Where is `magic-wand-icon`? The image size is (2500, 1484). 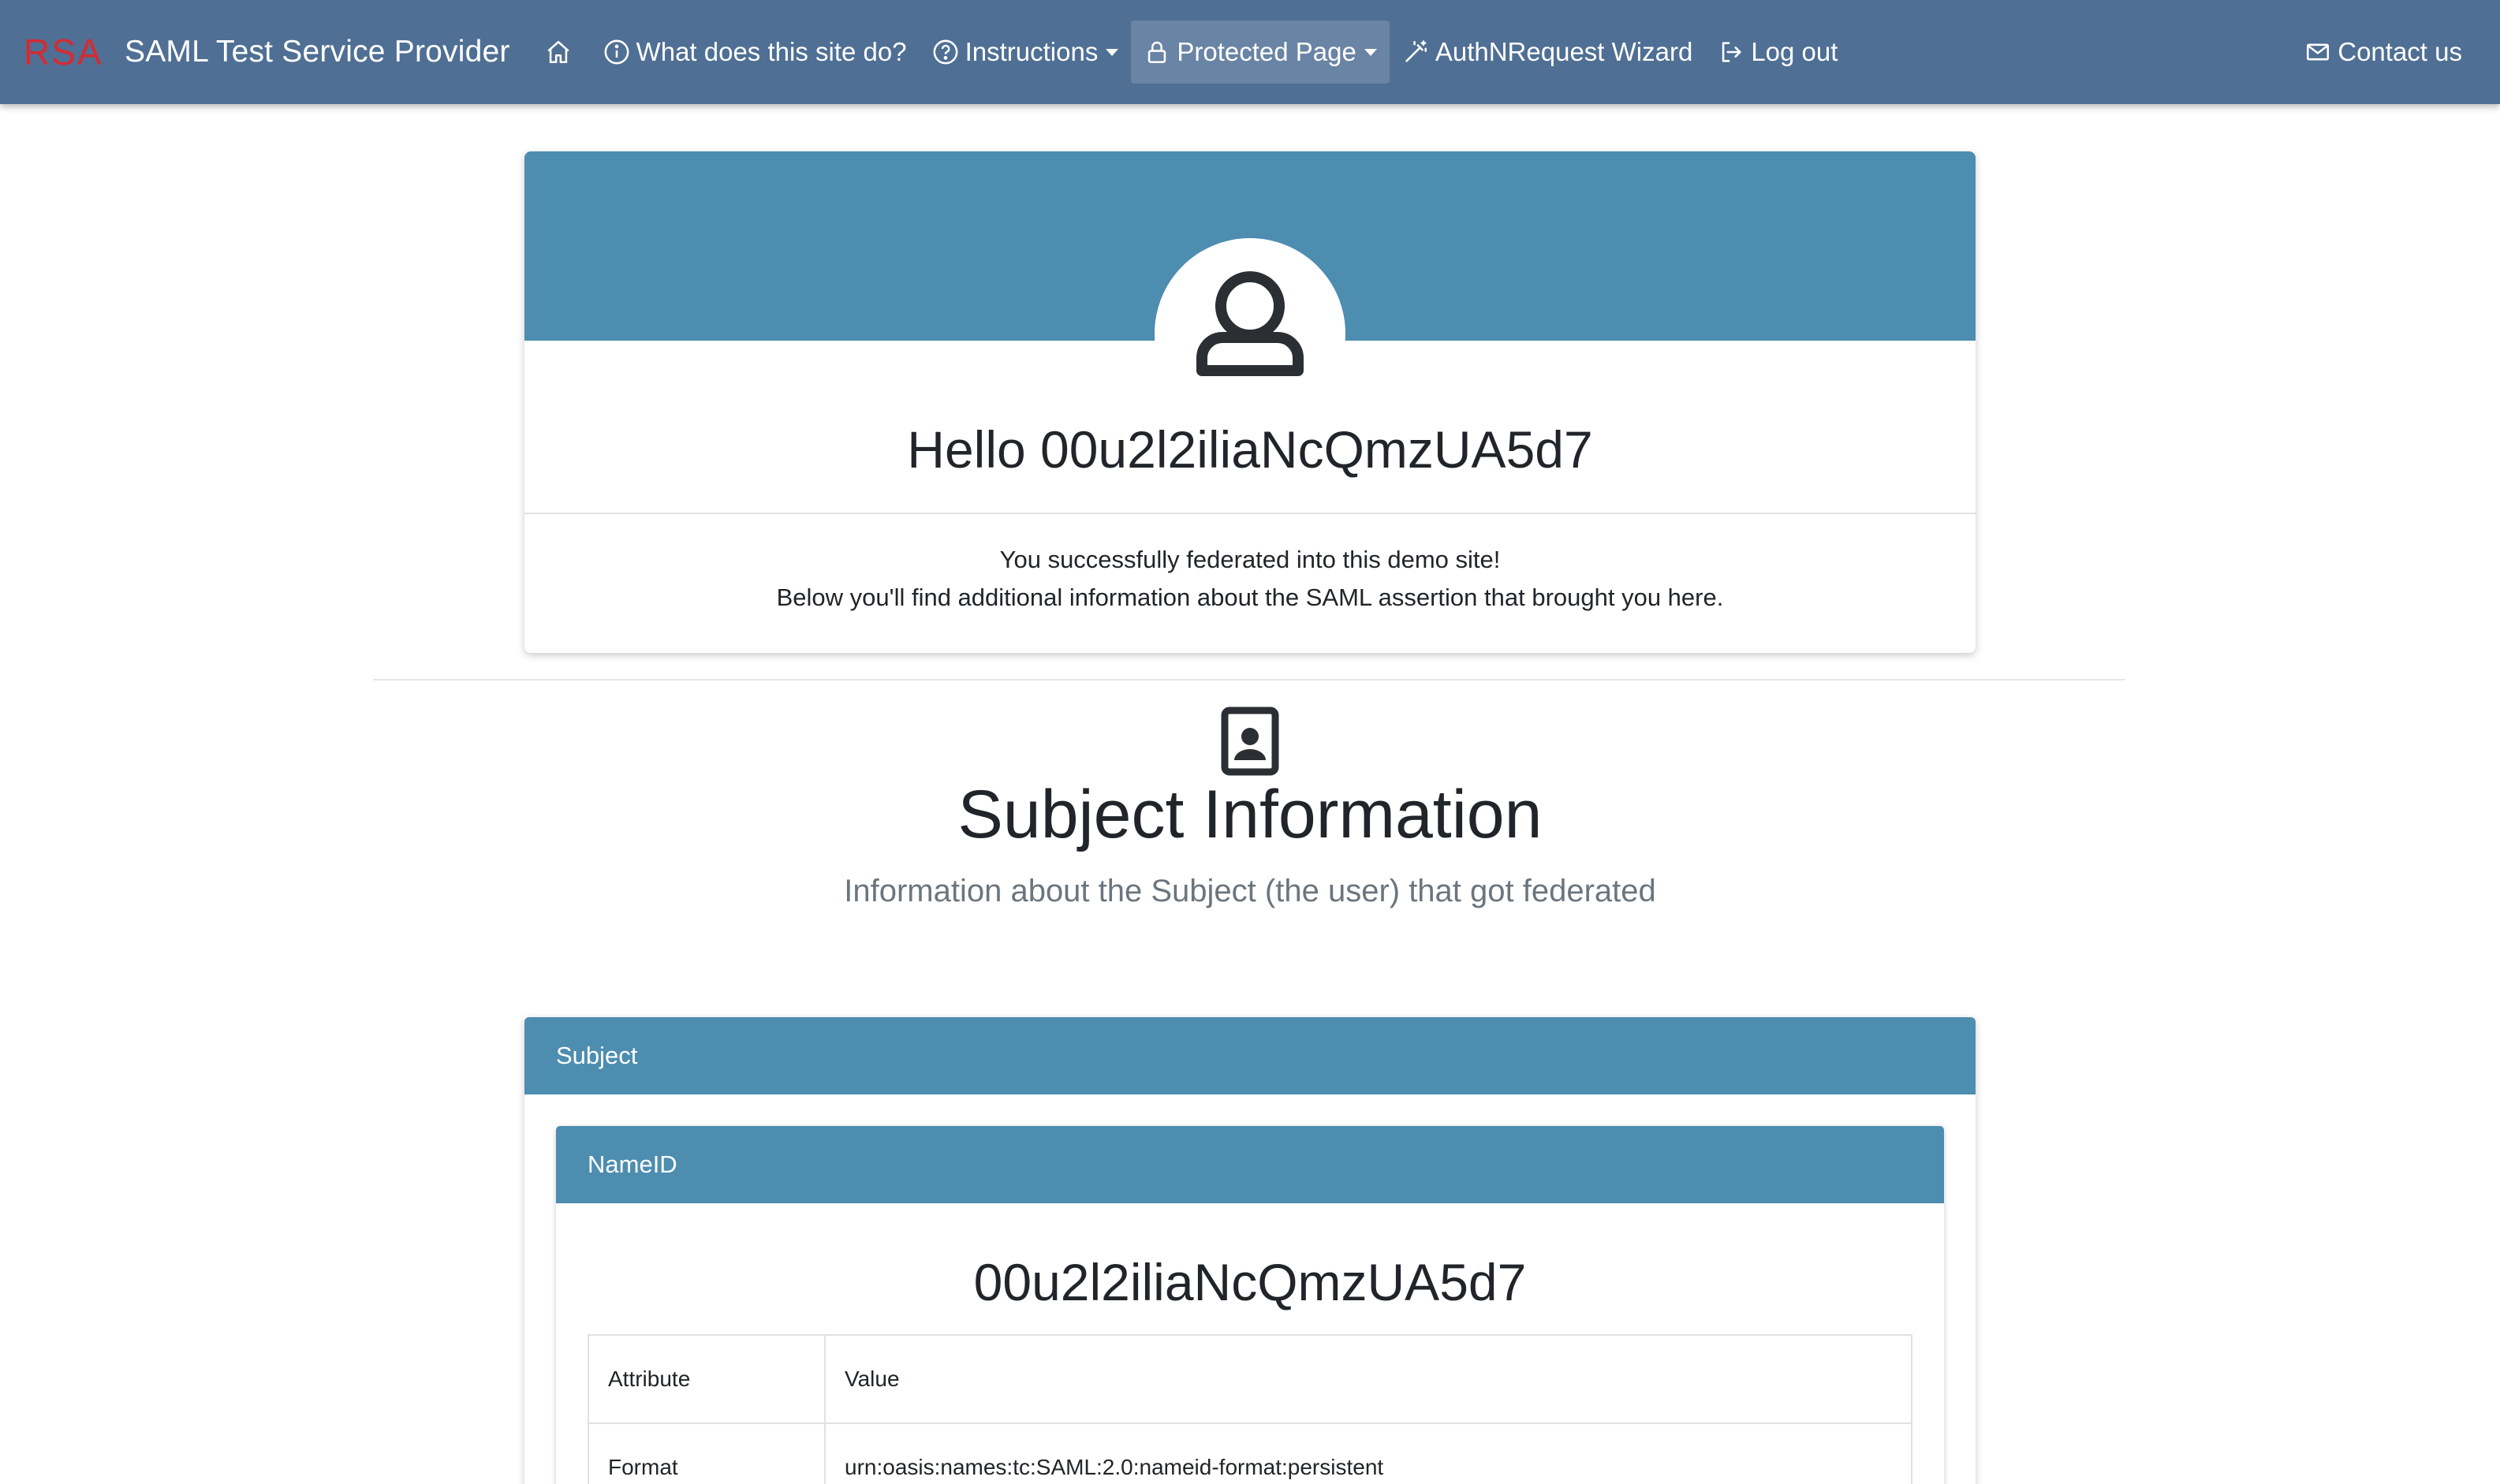
magic-wand-icon is located at coordinates (1416, 51).